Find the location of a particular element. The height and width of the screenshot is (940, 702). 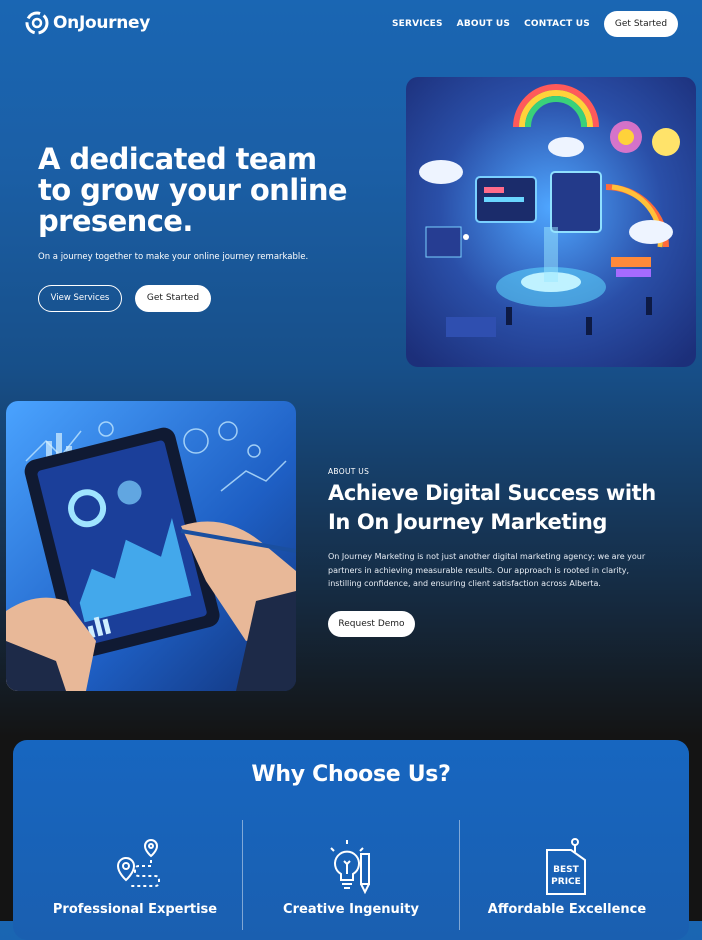

best-price-tag-icon: BEST PRICE is located at coordinates (566, 866).